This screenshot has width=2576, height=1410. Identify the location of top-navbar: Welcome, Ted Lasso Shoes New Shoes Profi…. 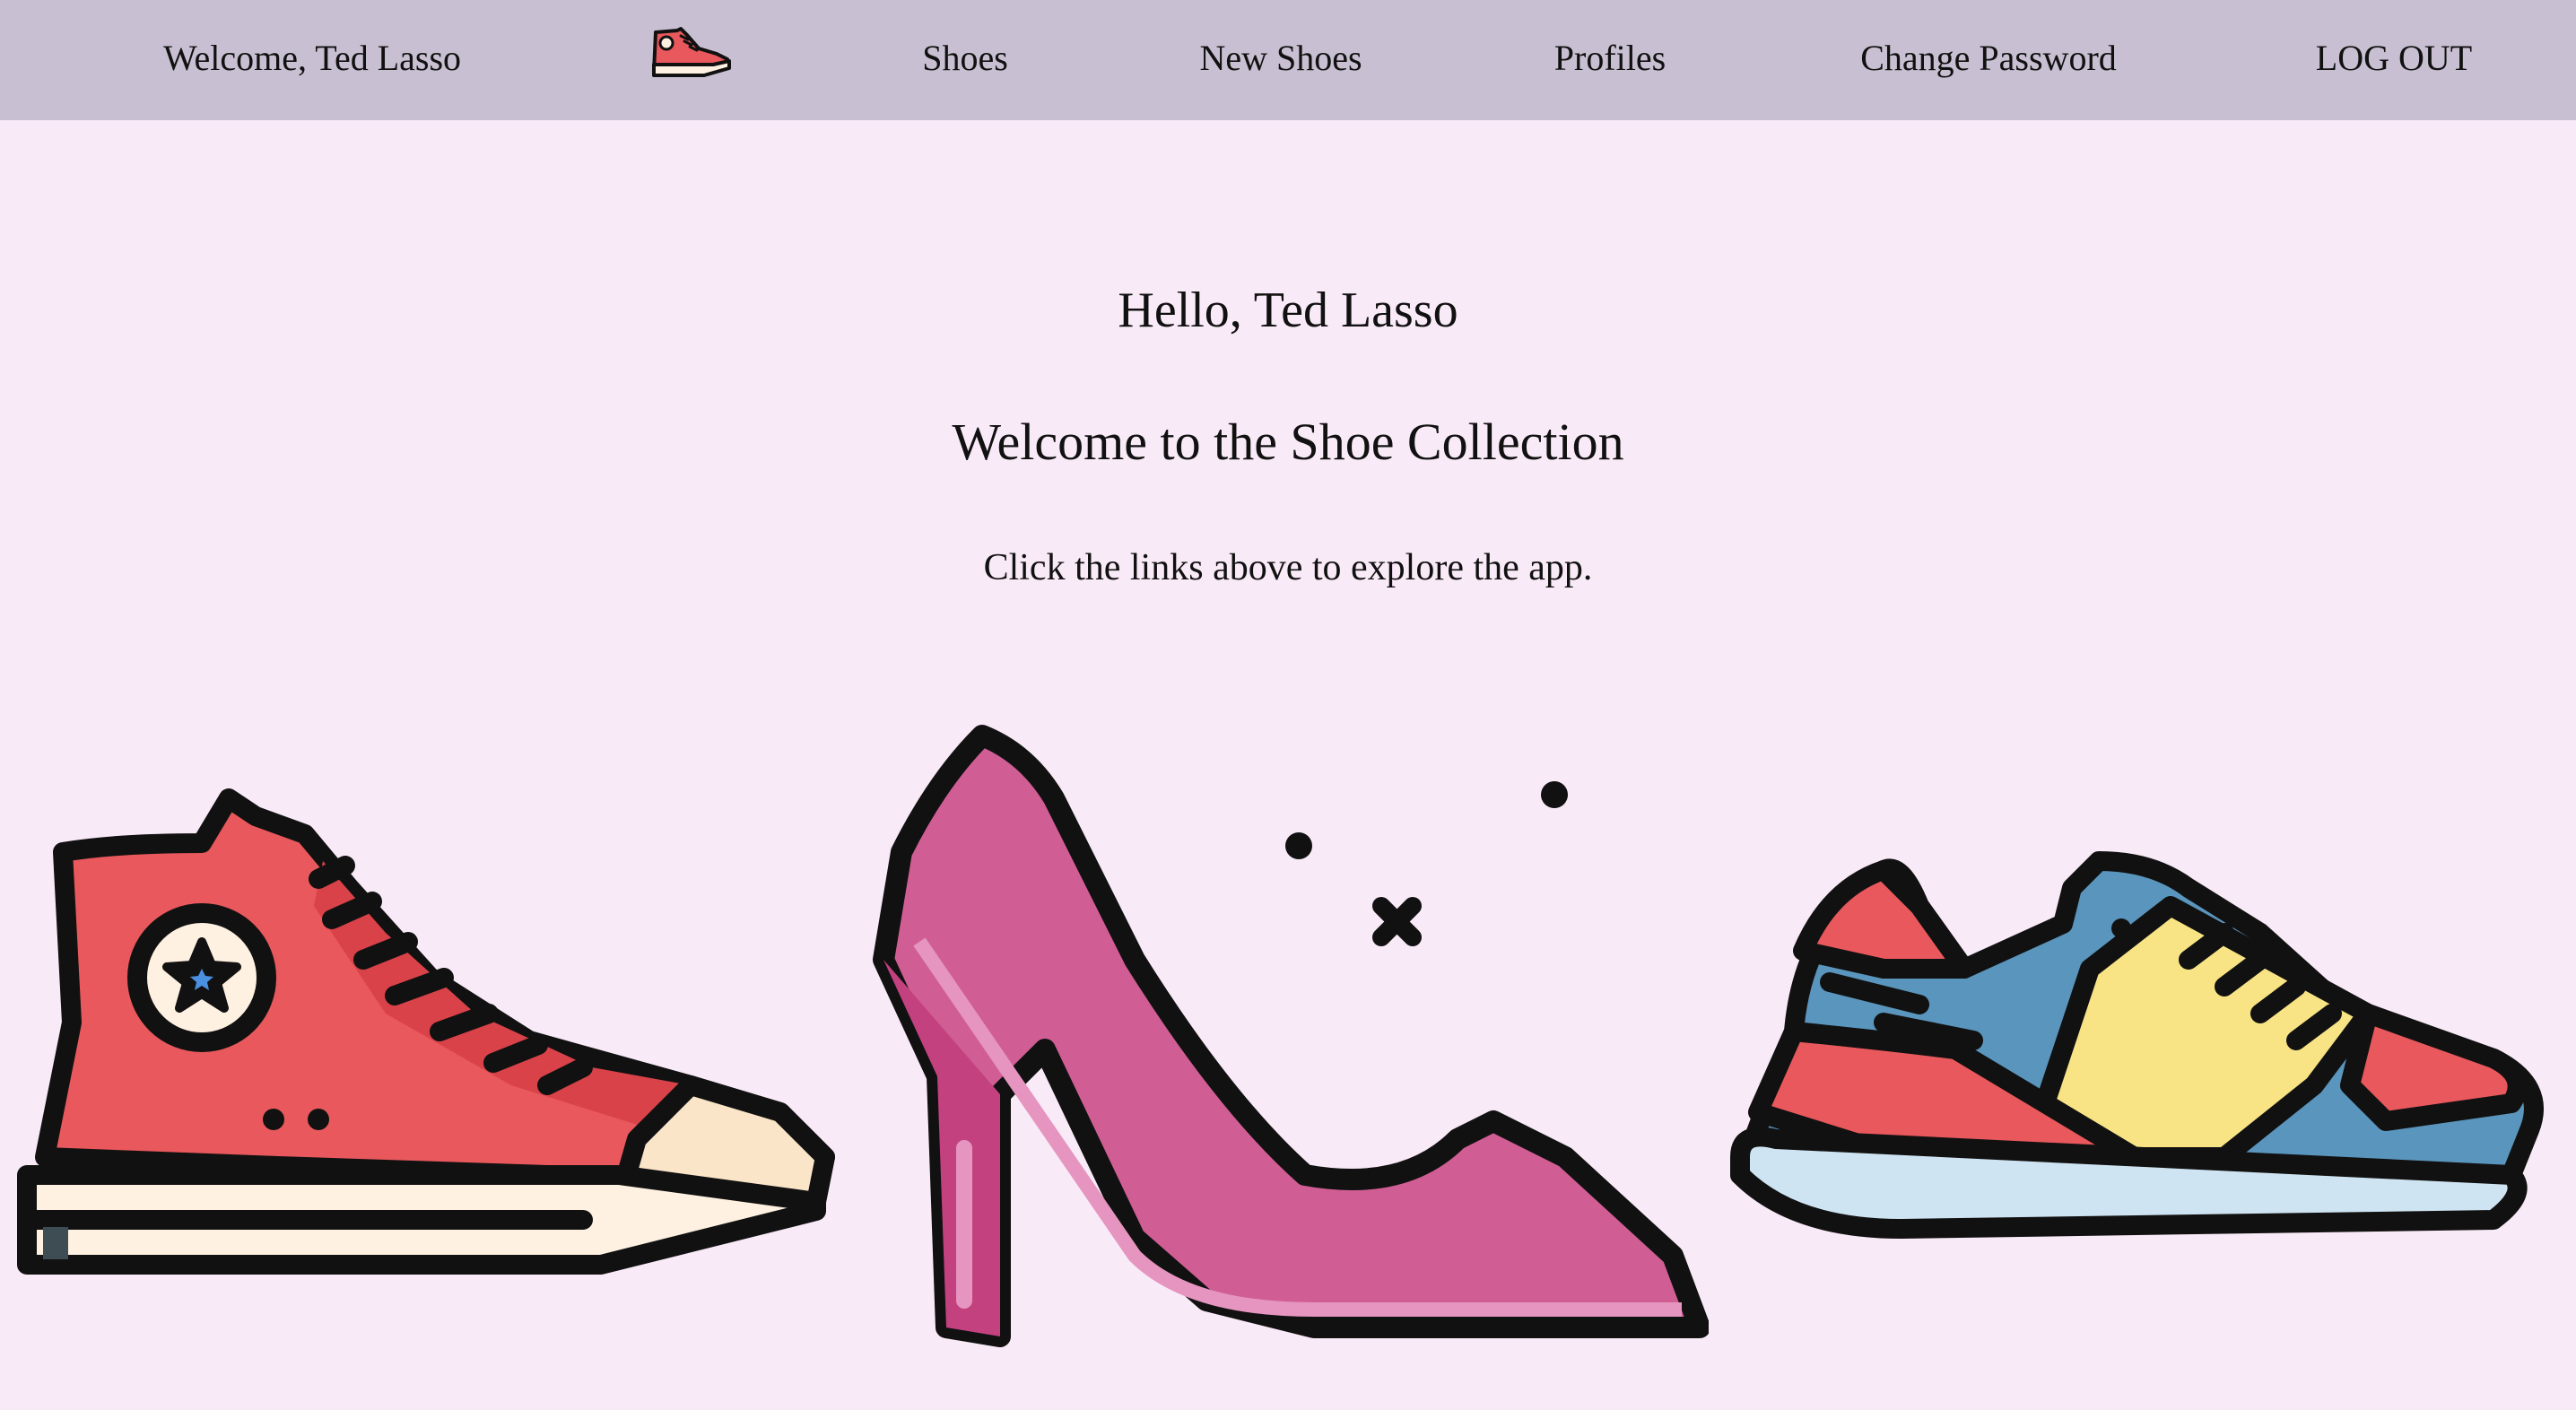
(1288, 60).